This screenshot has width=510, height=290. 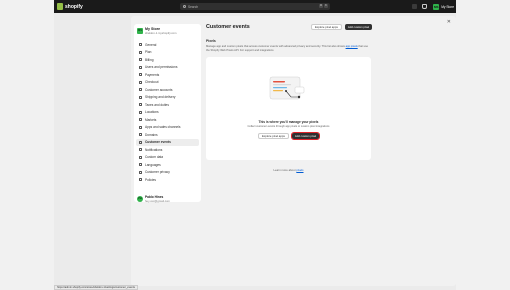 I want to click on sidebar-item-locations: Locations, so click(x=167, y=113).